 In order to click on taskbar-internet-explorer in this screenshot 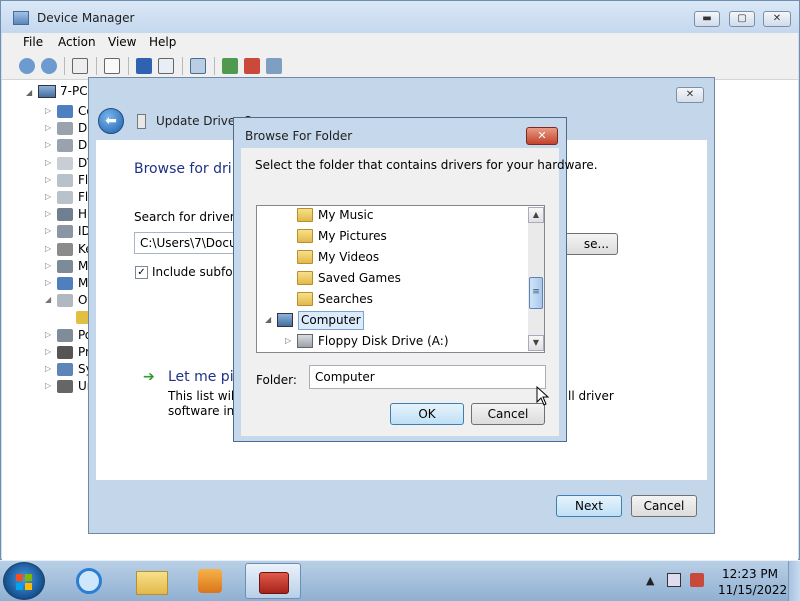, I will do `click(90, 581)`.